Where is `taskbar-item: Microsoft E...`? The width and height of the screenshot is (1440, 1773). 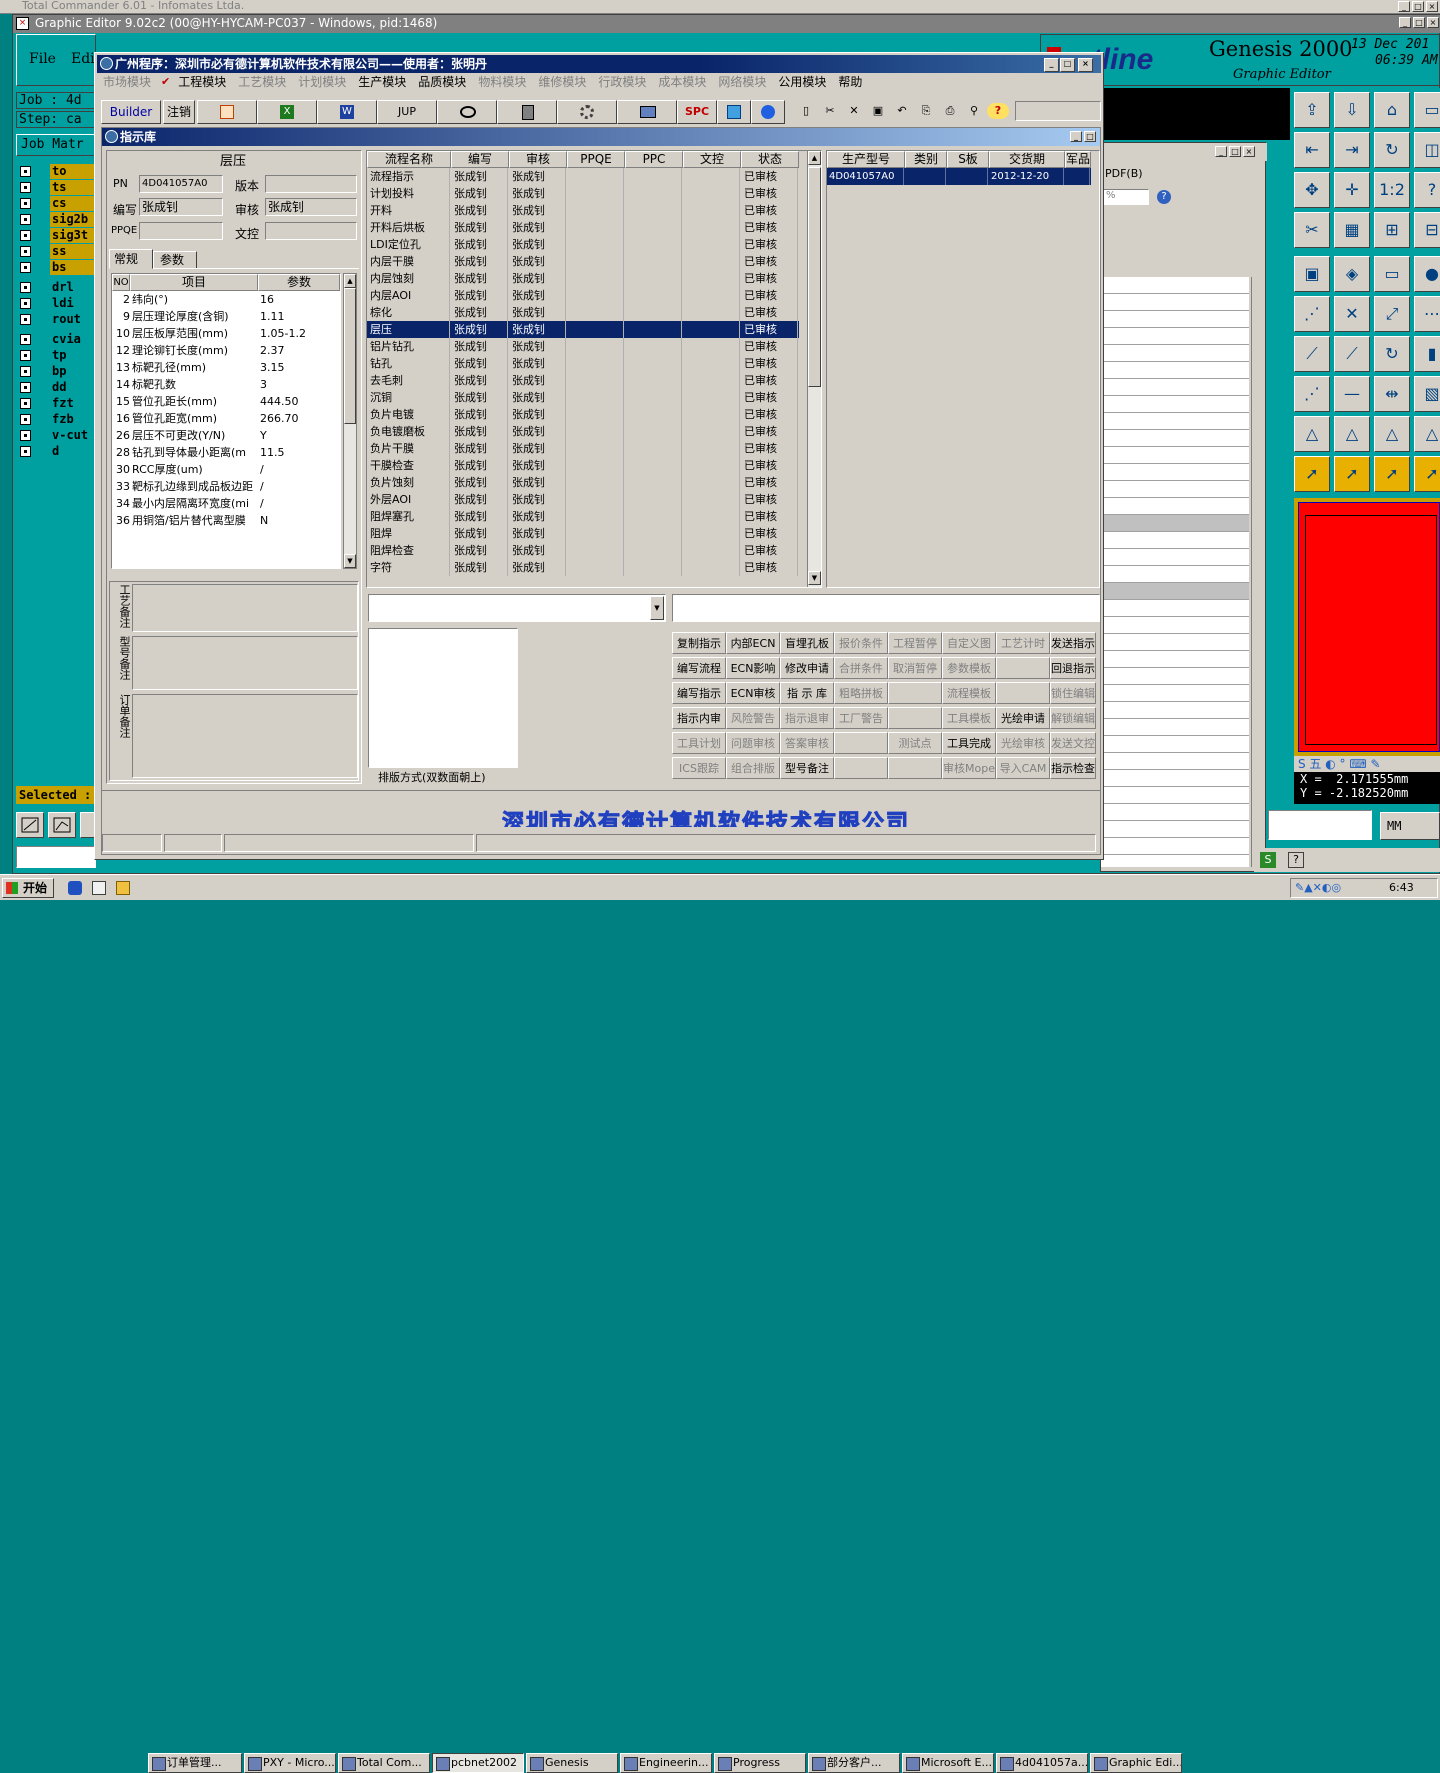 taskbar-item: Microsoft E... is located at coordinates (948, 1763).